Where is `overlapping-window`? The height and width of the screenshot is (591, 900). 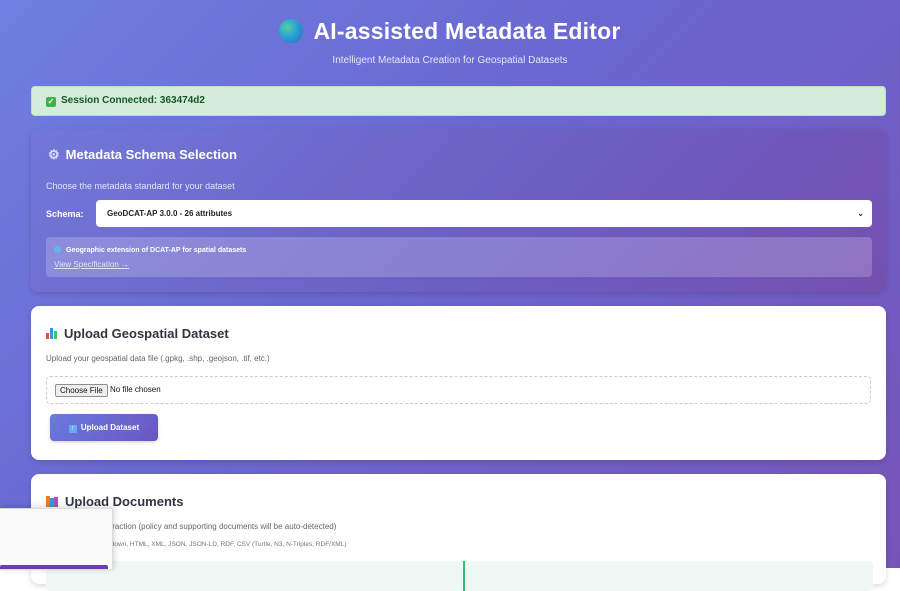 overlapping-window is located at coordinates (56, 539).